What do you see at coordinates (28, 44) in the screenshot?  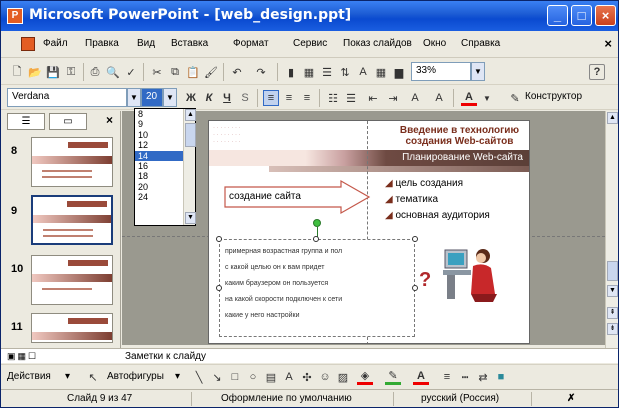 I see `document-icon` at bounding box center [28, 44].